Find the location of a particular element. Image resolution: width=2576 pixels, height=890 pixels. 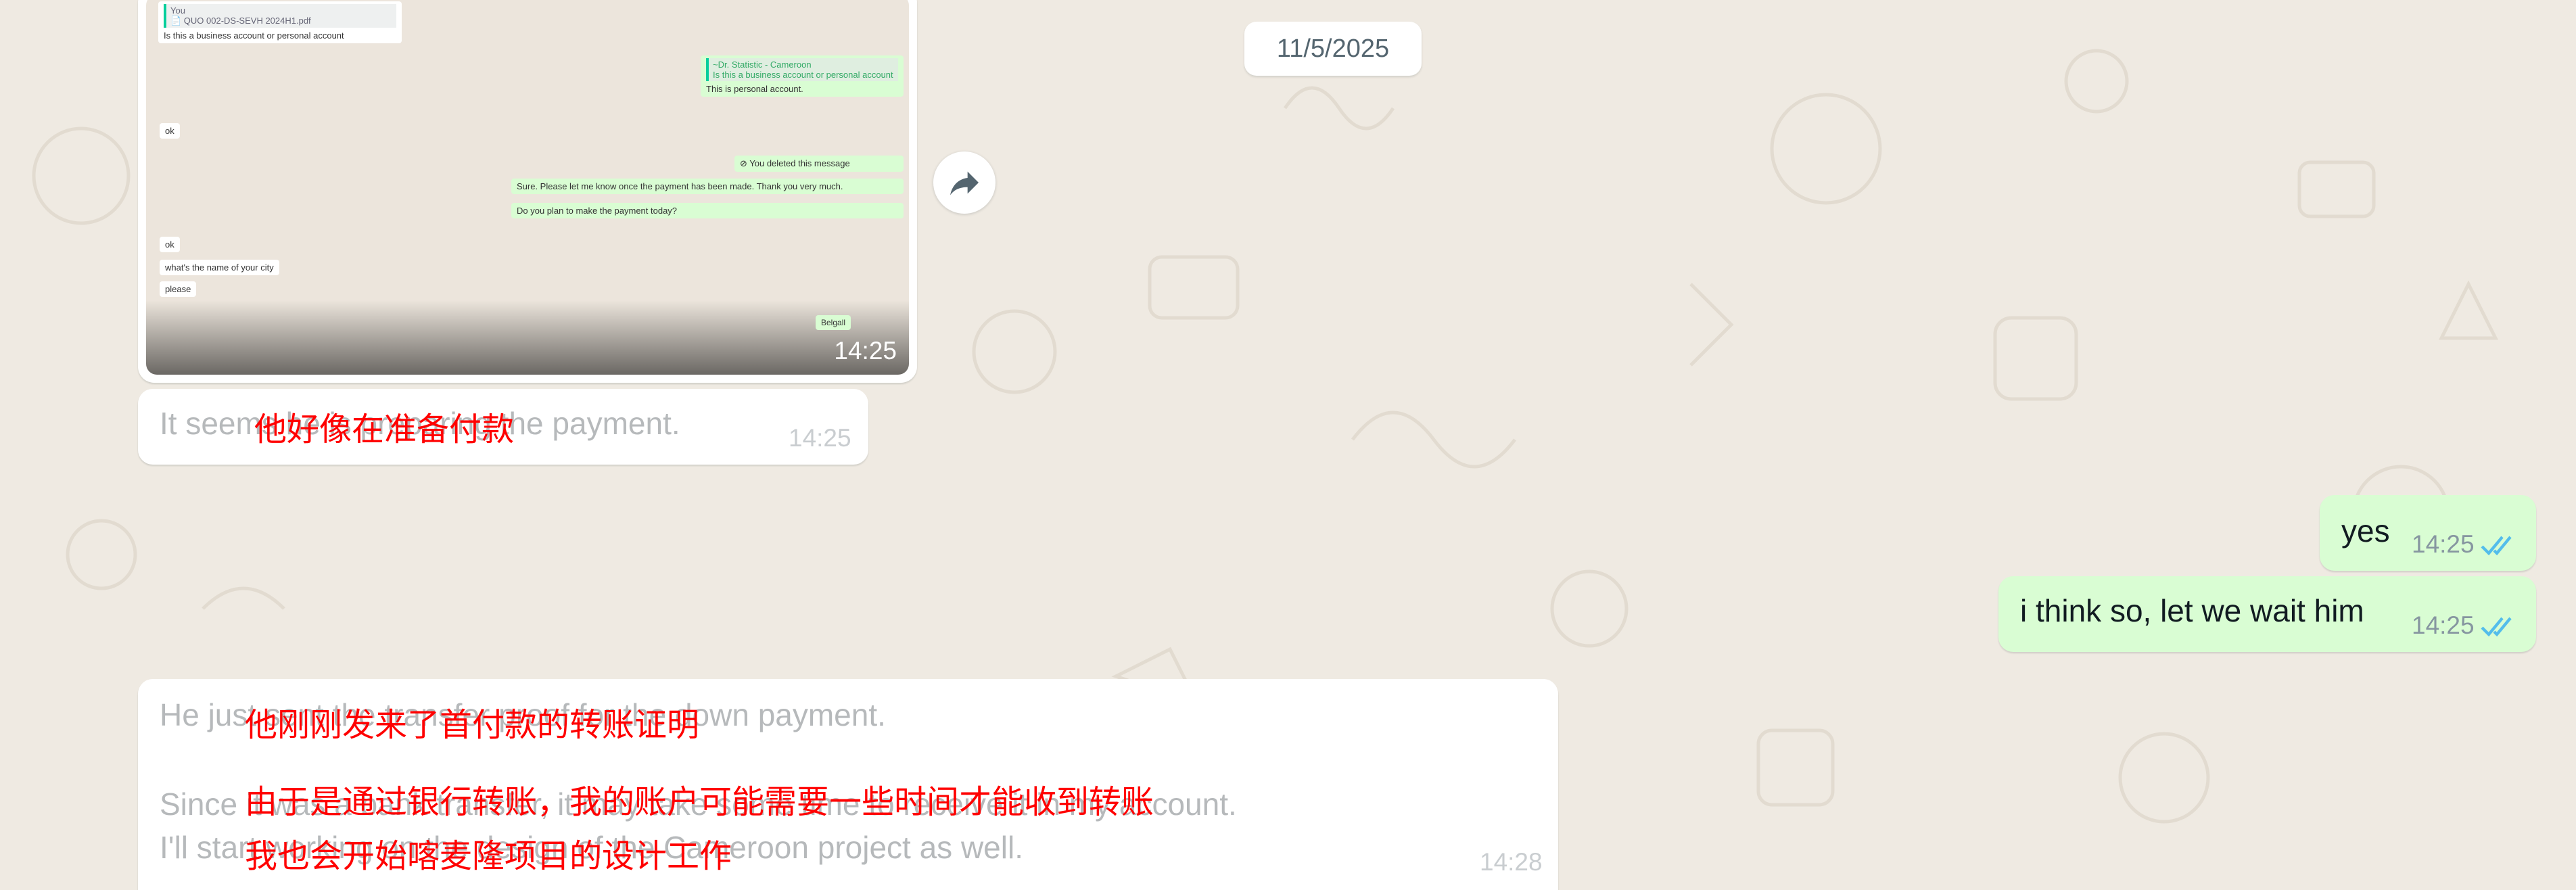

preview-ok-2: ok is located at coordinates (170, 244).